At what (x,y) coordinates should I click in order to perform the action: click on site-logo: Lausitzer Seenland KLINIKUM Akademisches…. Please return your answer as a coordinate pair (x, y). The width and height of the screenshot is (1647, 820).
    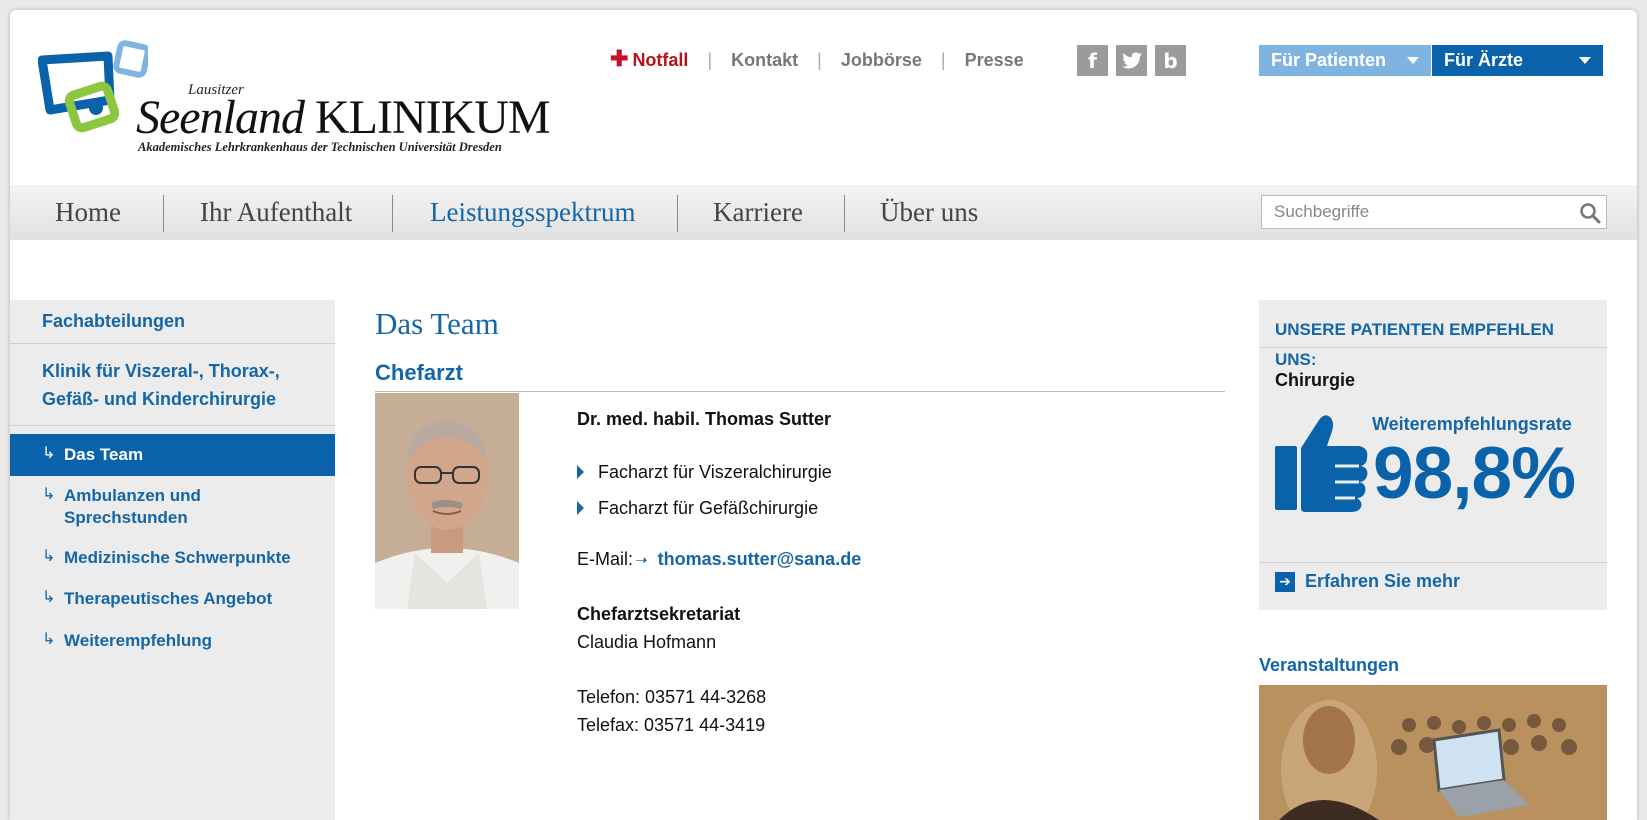
    Looking at the image, I should click on (298, 100).